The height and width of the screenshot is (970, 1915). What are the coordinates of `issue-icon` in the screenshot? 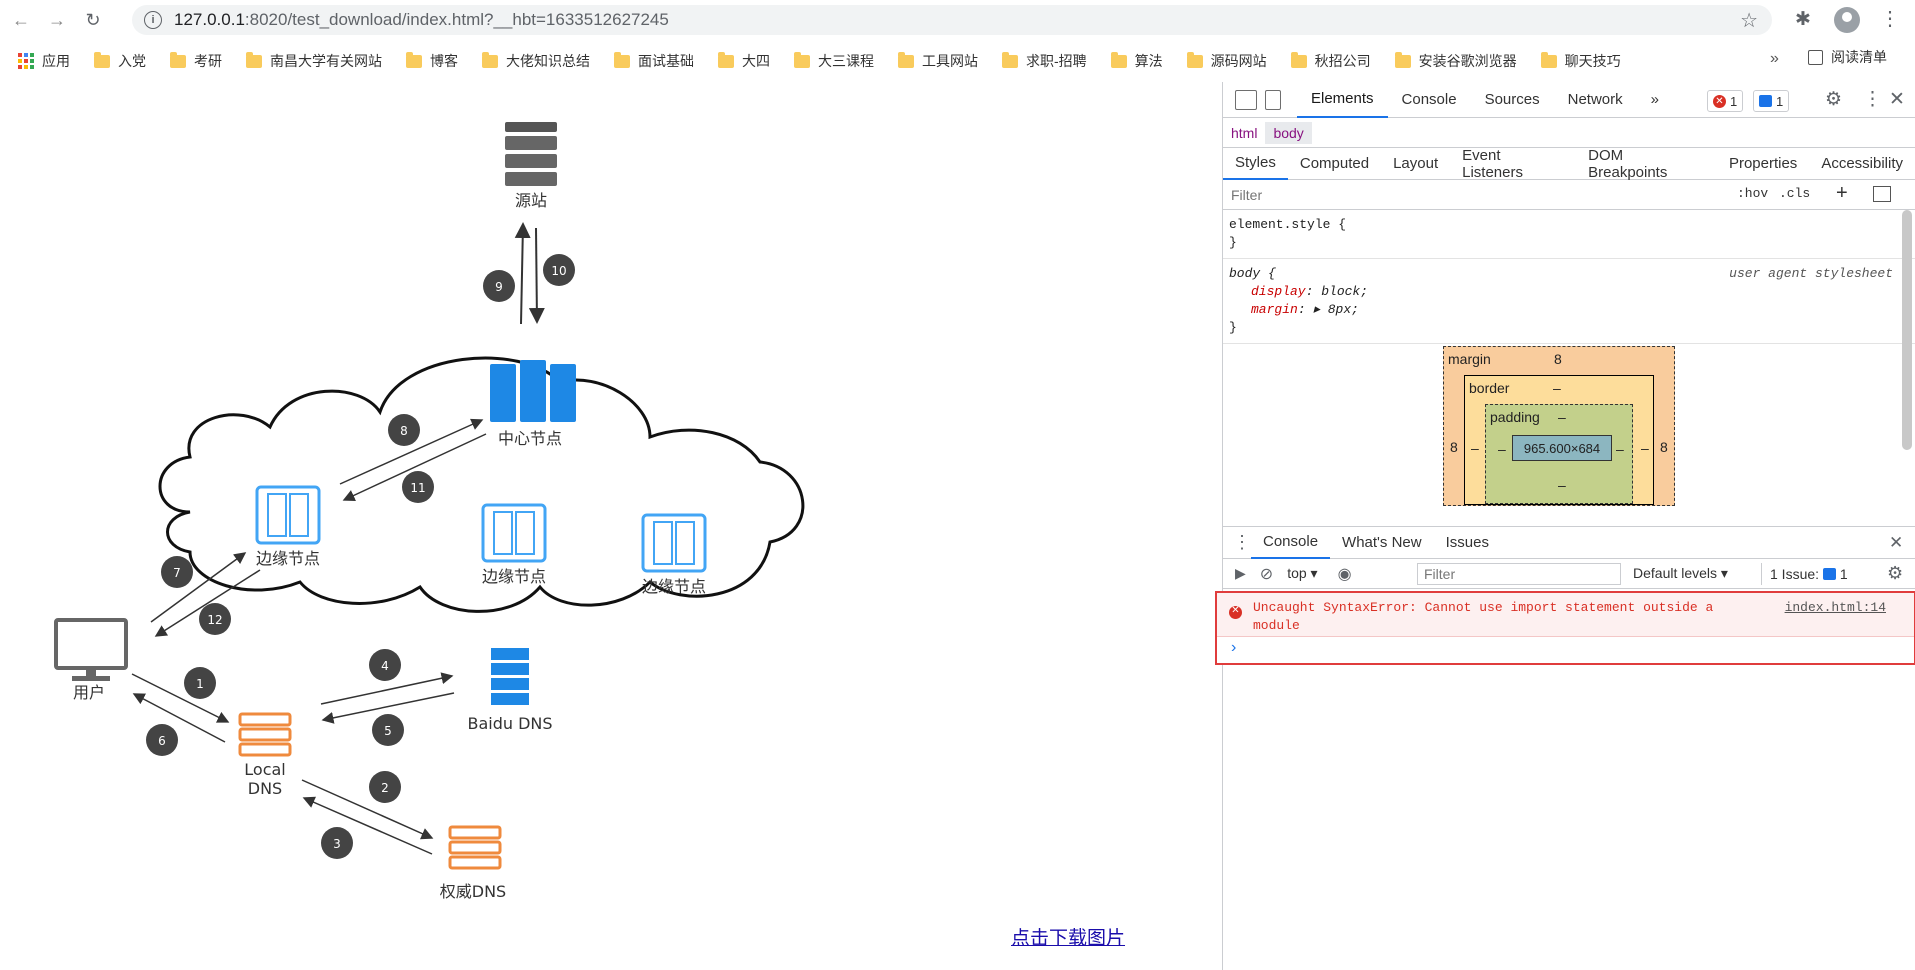 It's located at (1829, 574).